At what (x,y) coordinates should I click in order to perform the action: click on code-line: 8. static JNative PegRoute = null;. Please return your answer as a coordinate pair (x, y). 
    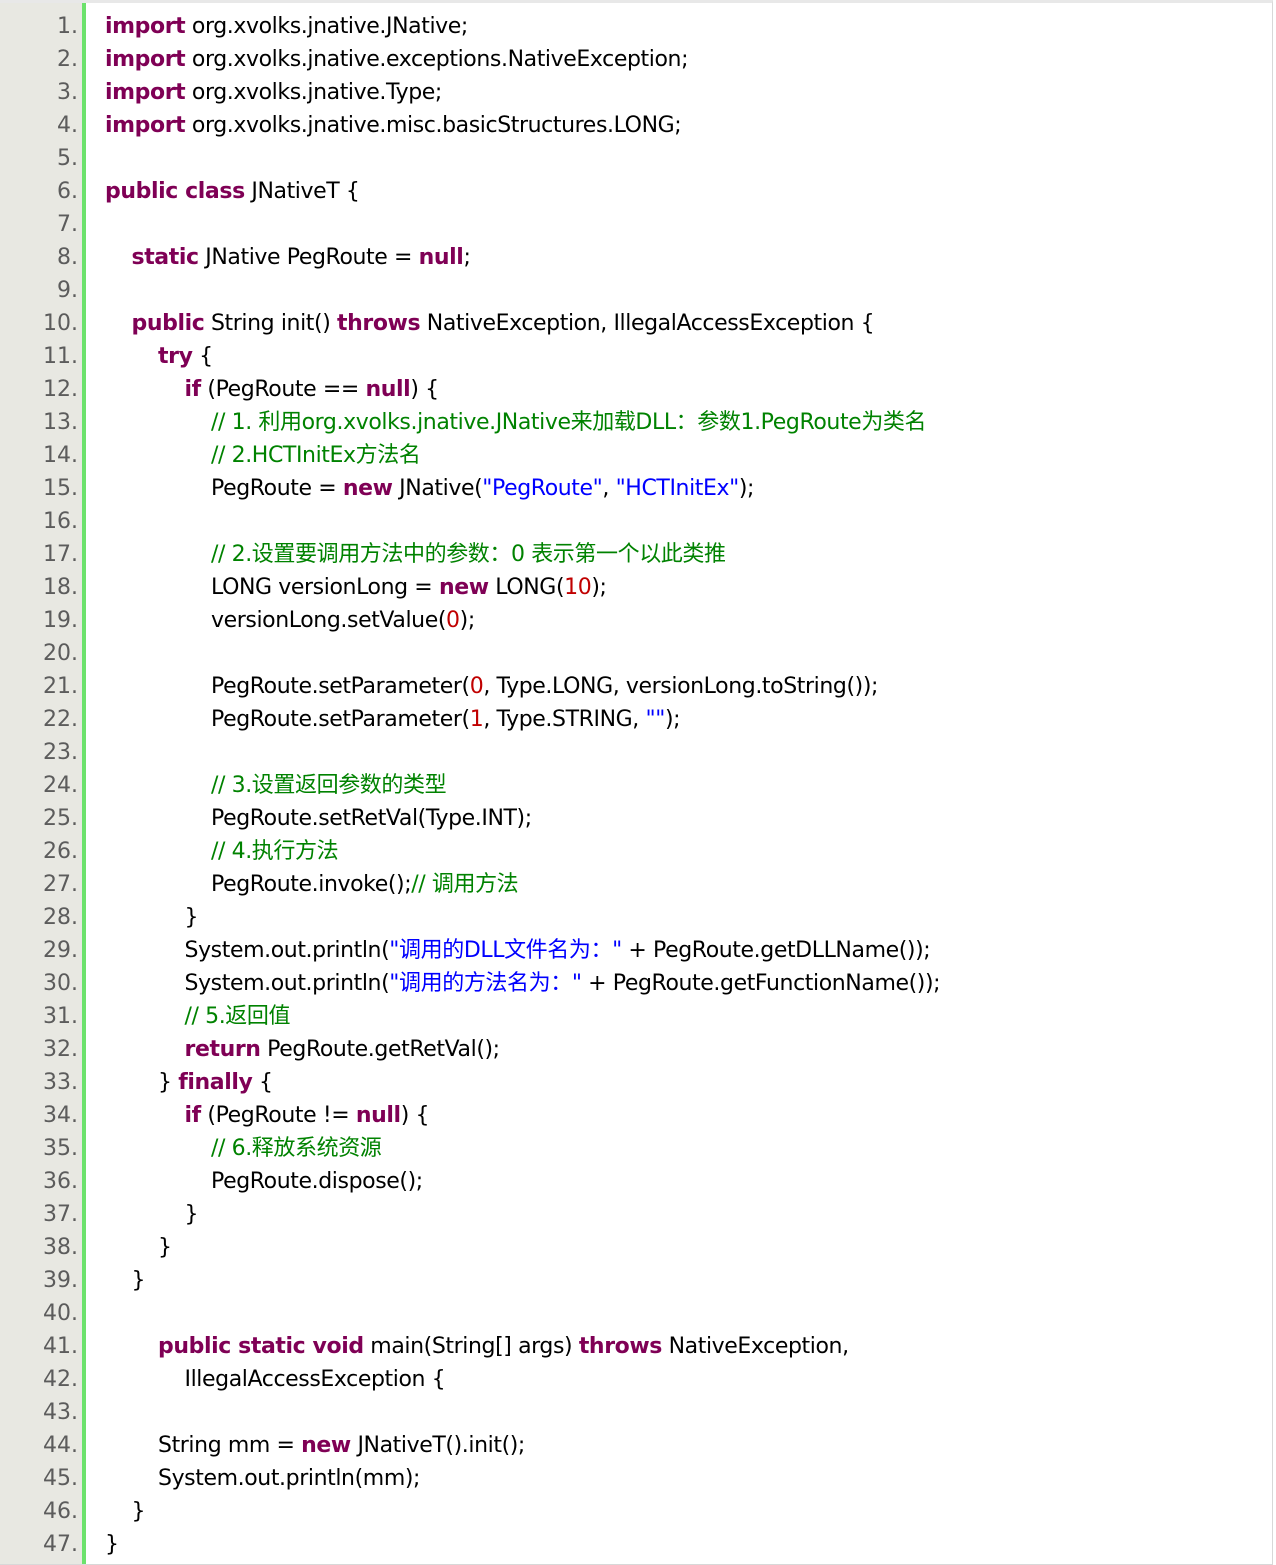
    Looking at the image, I should click on (636, 257).